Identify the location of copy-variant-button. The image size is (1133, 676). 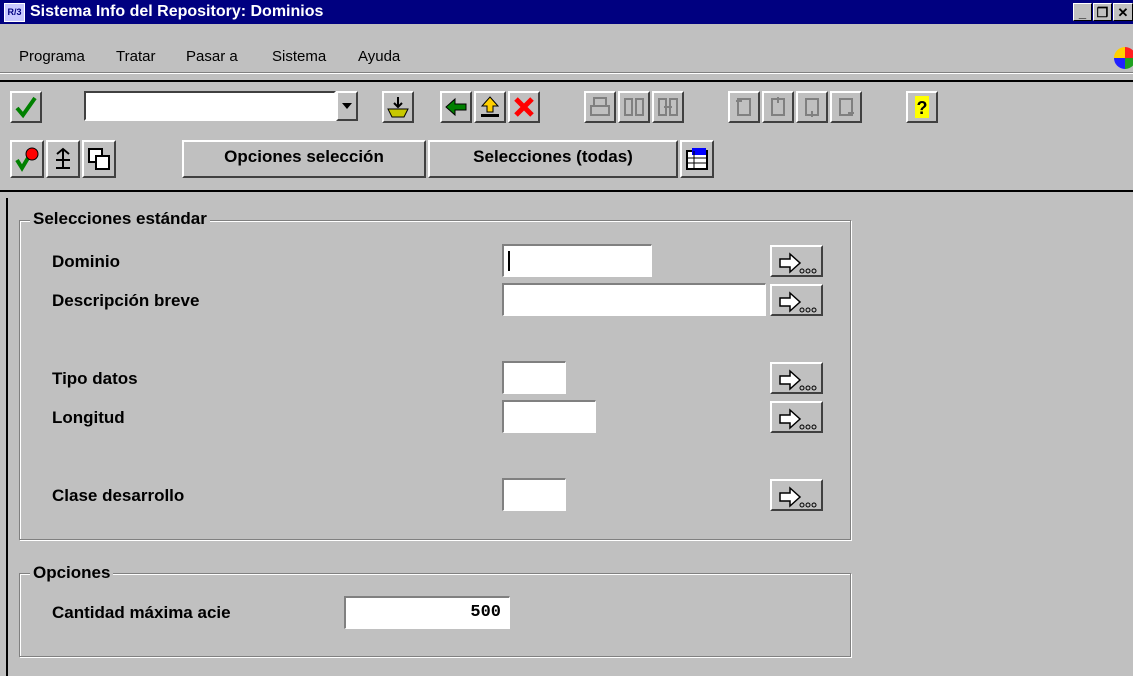
(99, 159).